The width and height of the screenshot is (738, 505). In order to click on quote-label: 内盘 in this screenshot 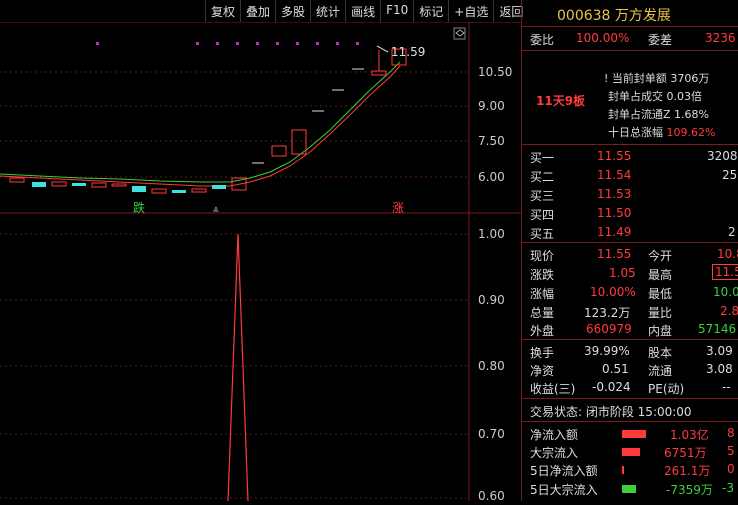, I will do `click(660, 331)`.